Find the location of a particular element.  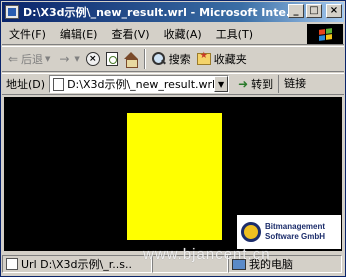

stop-icon: × is located at coordinates (92, 59).